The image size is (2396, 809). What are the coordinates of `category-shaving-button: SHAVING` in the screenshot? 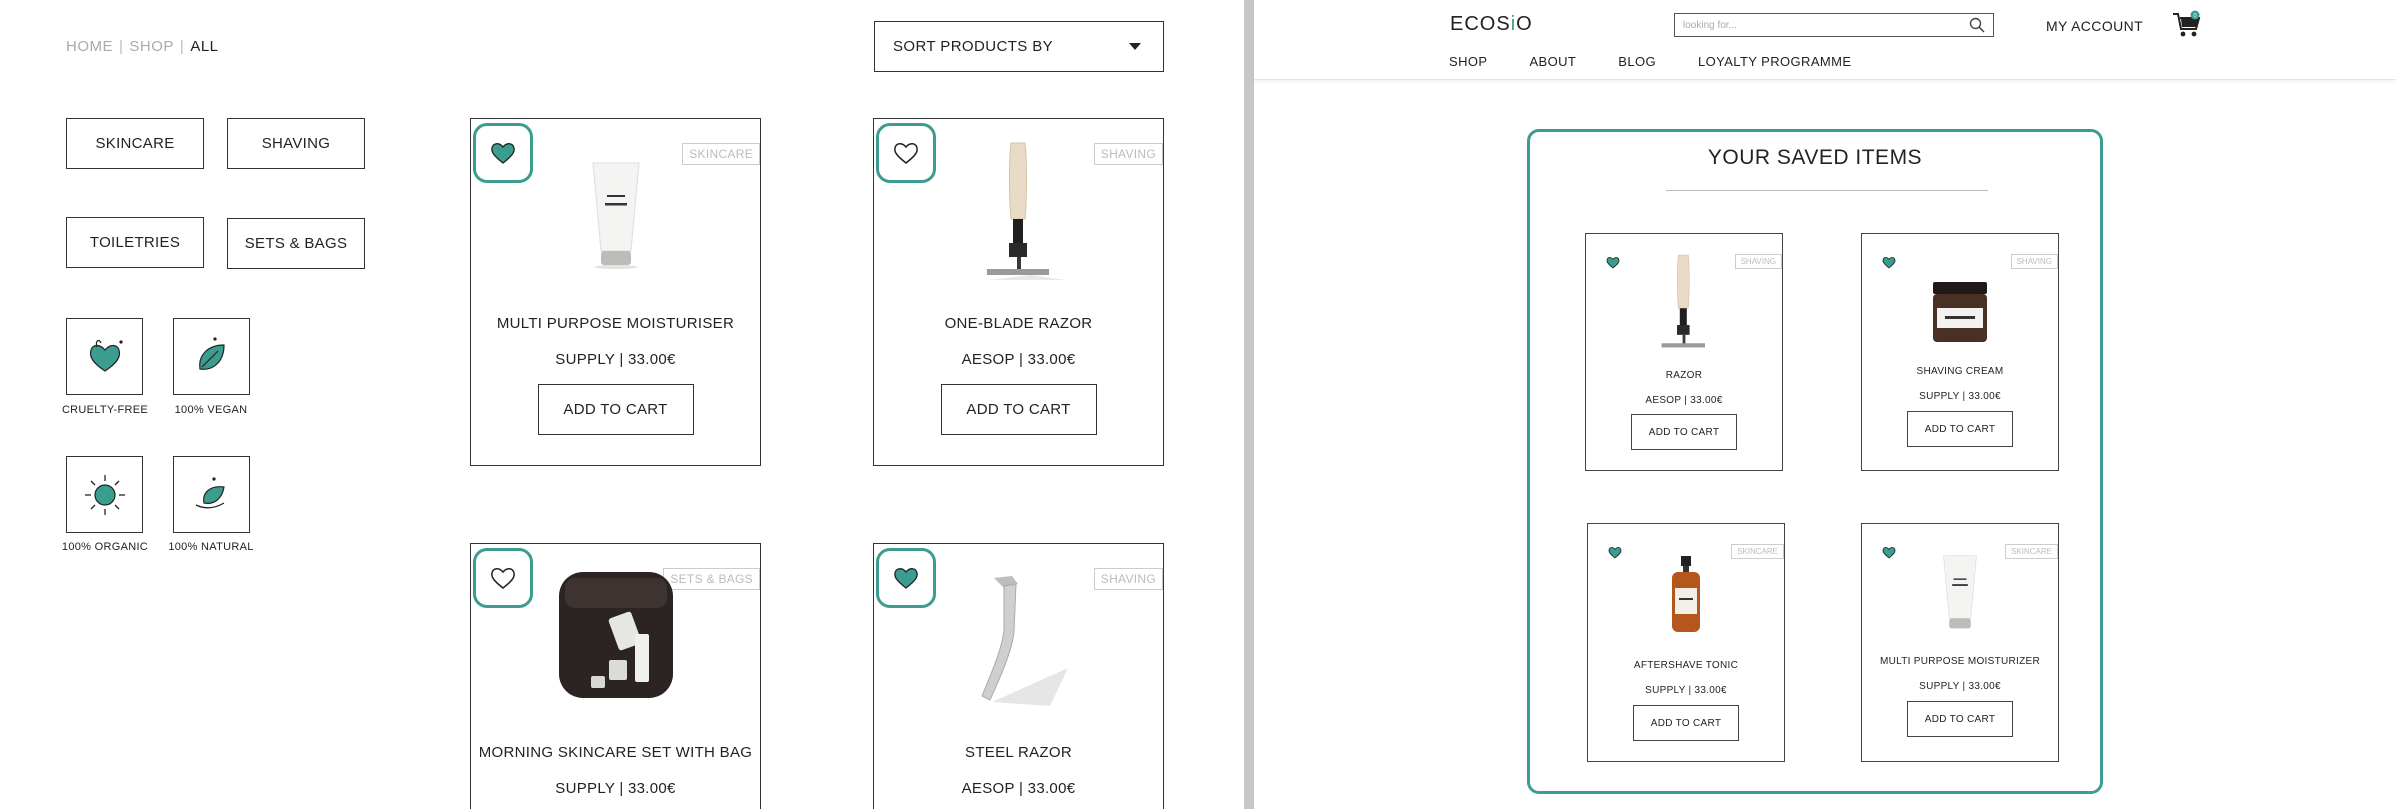 It's located at (296, 143).